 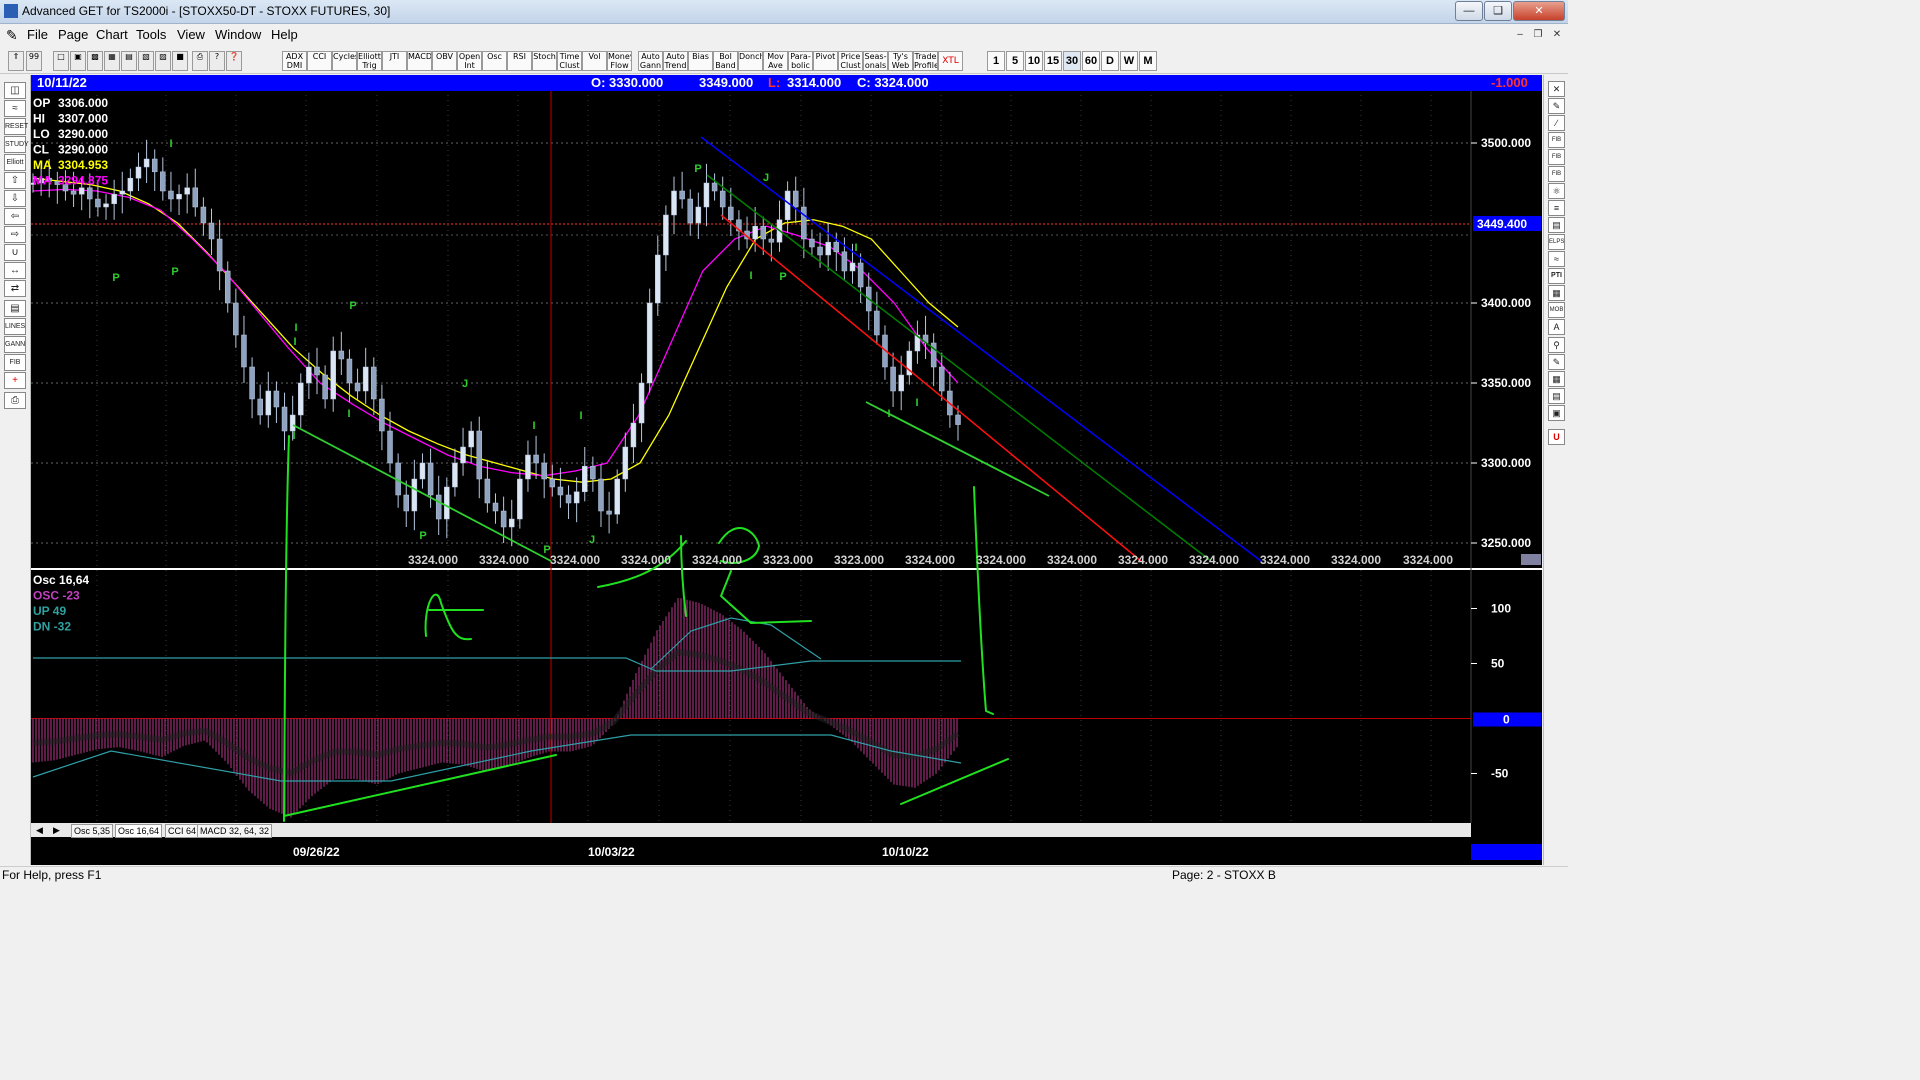 What do you see at coordinates (200, 61) in the screenshot?
I see `print-icon: ⎙` at bounding box center [200, 61].